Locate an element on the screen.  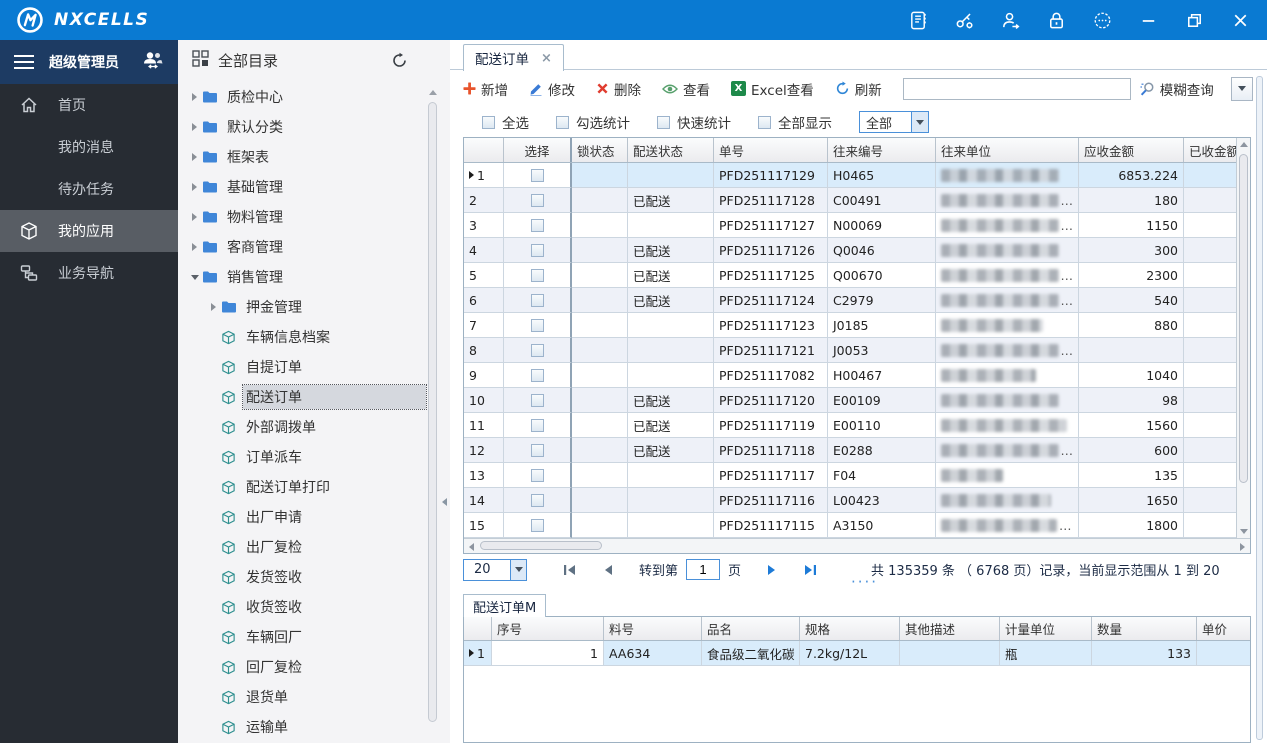
expander-expanded-icon is located at coordinates (194, 277).